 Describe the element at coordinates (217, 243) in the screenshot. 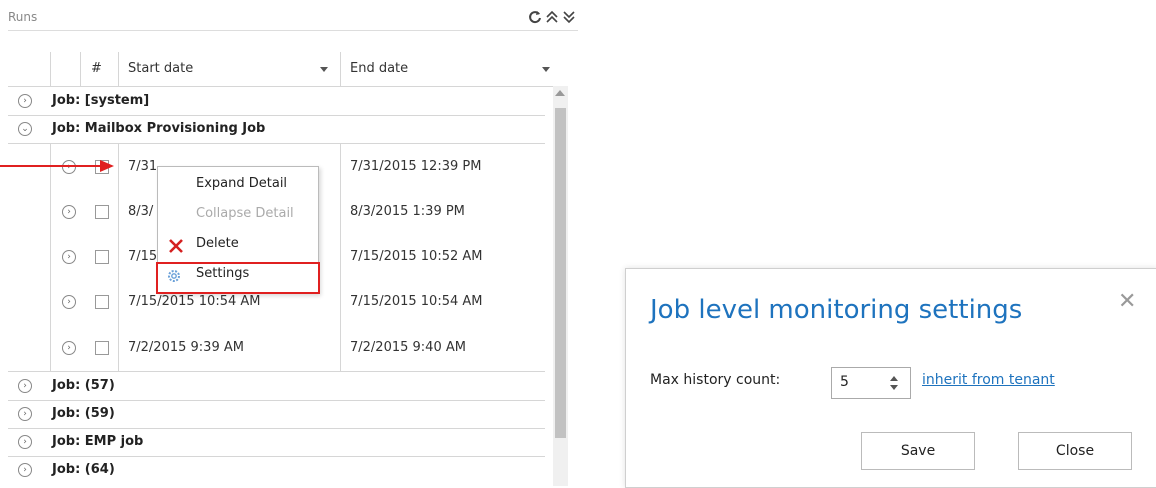

I see `menu-item-label: Delete` at that location.